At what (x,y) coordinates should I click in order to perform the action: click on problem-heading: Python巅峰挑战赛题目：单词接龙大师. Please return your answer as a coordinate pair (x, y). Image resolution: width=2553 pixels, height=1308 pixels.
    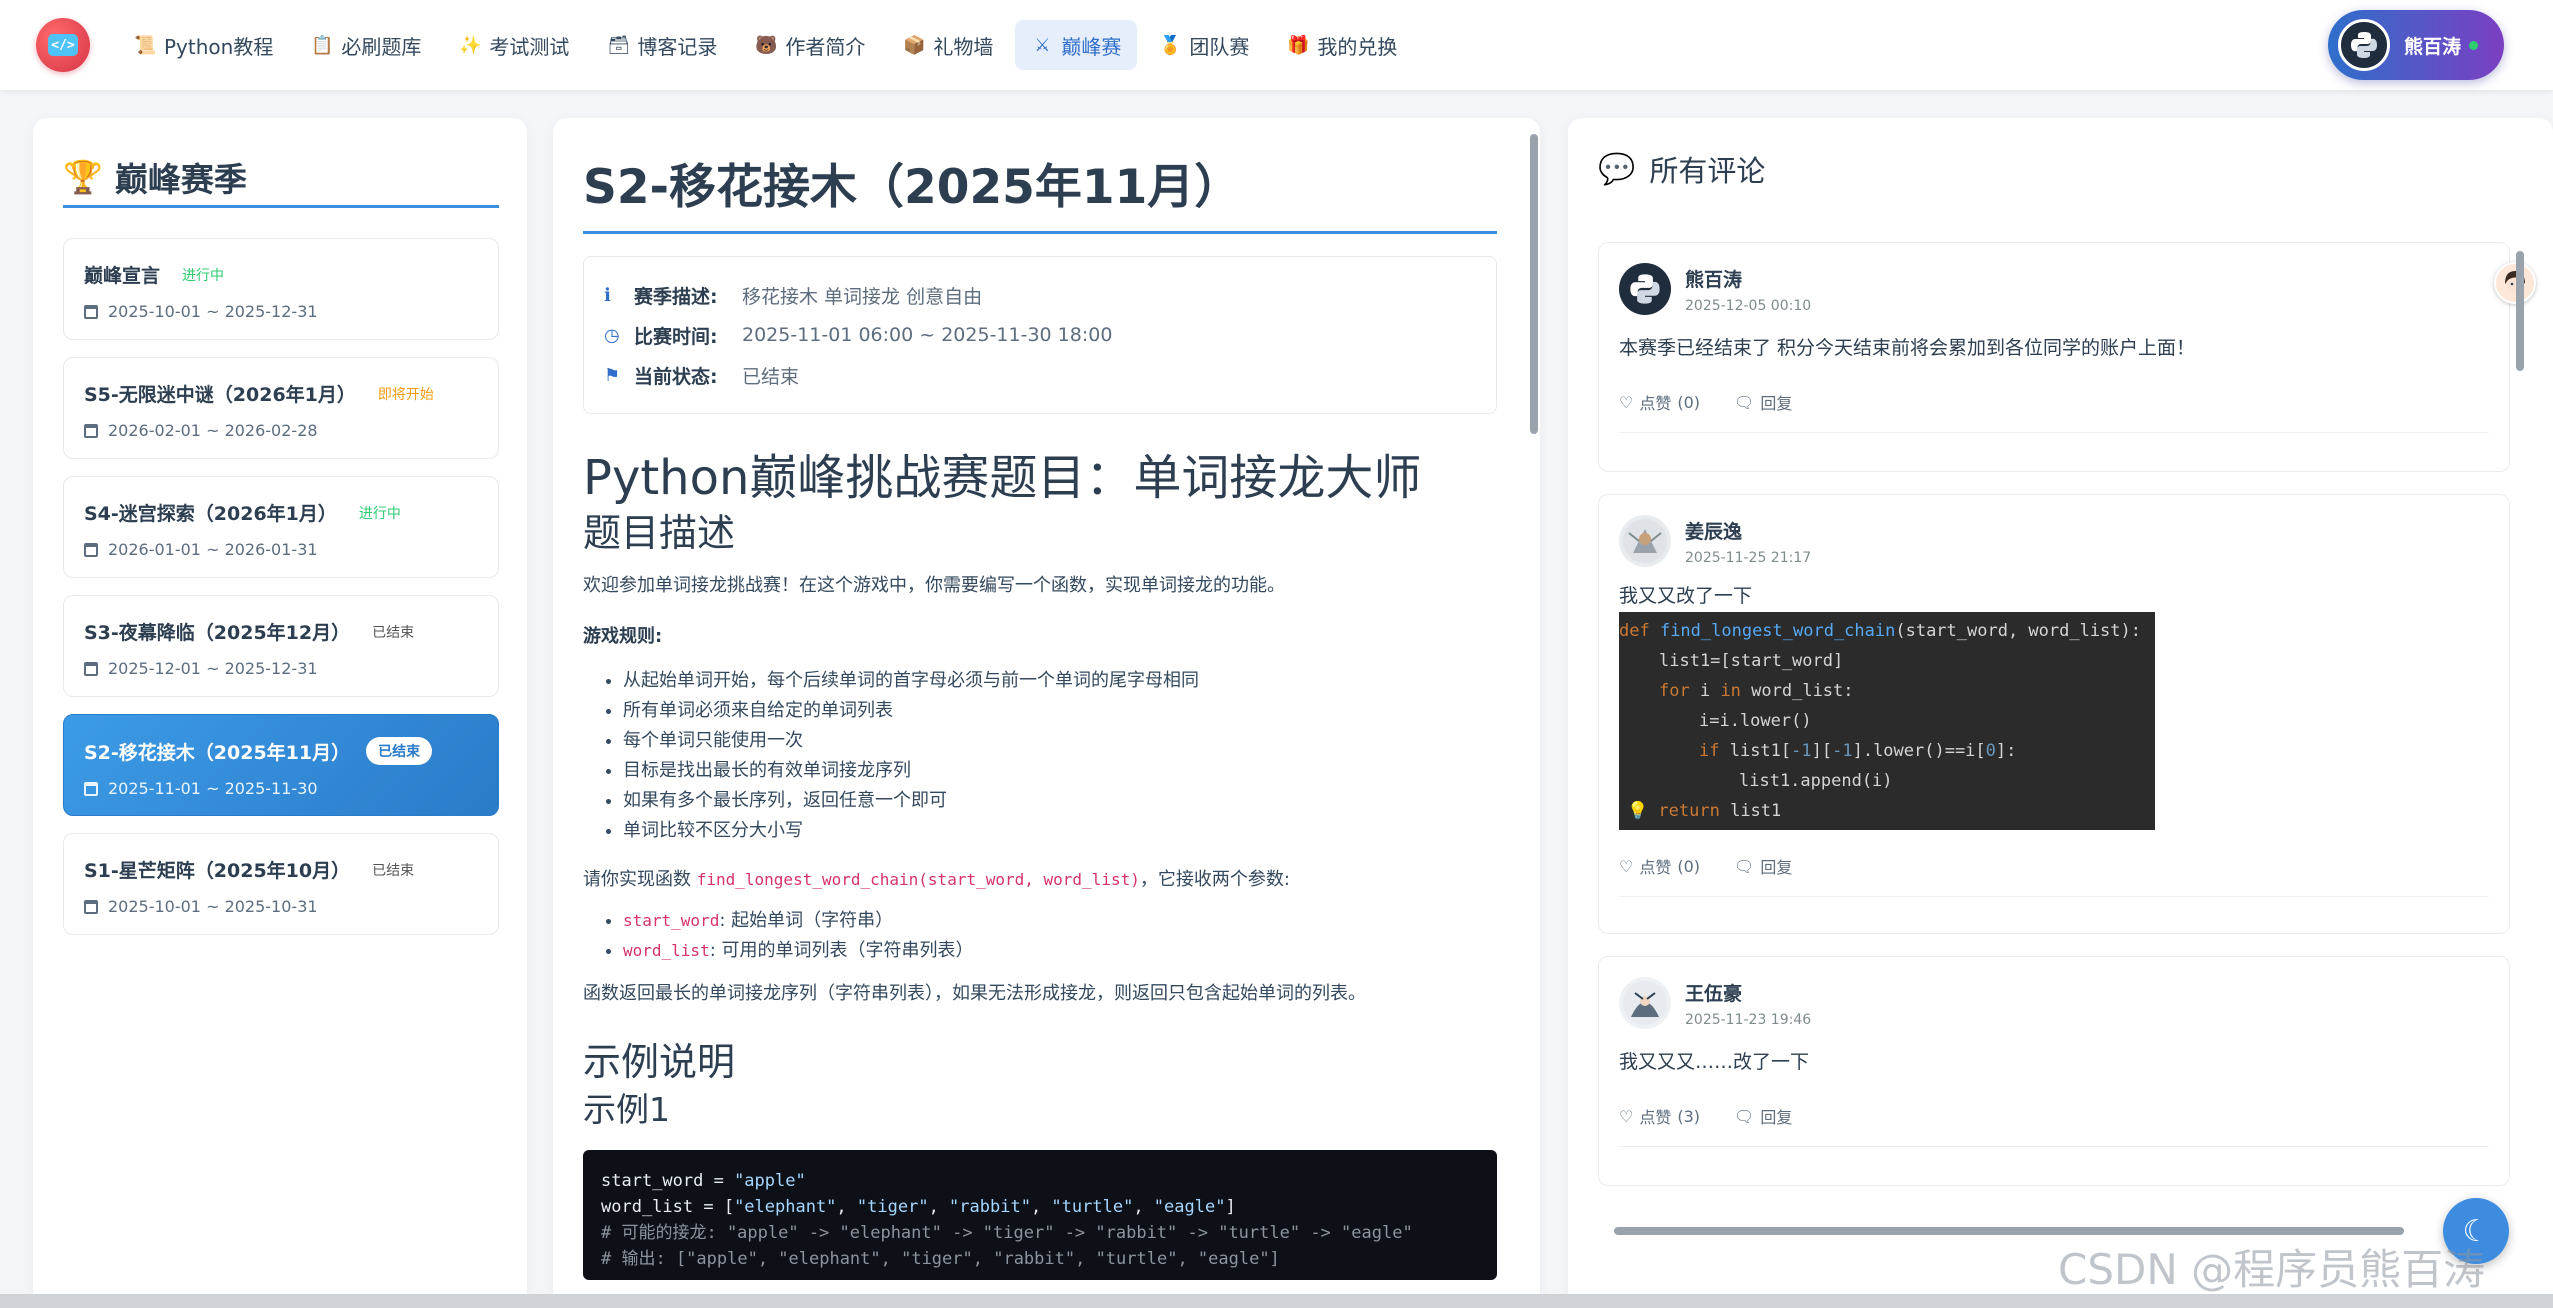
    Looking at the image, I should click on (1002, 478).